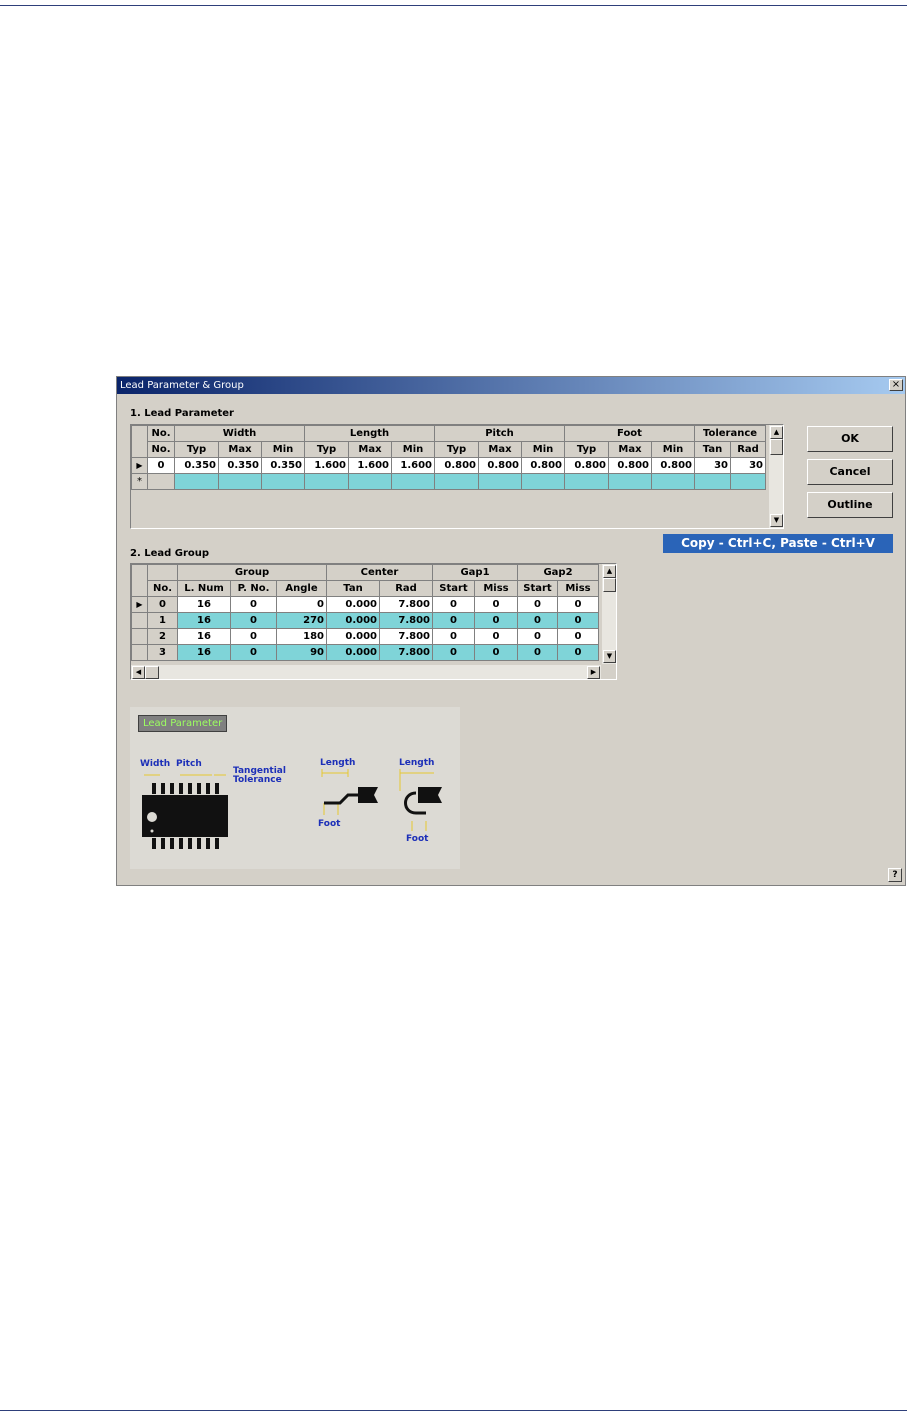 This screenshot has width=907, height=1421. What do you see at coordinates (161, 433) in the screenshot?
I see `column-group-header: No.` at bounding box center [161, 433].